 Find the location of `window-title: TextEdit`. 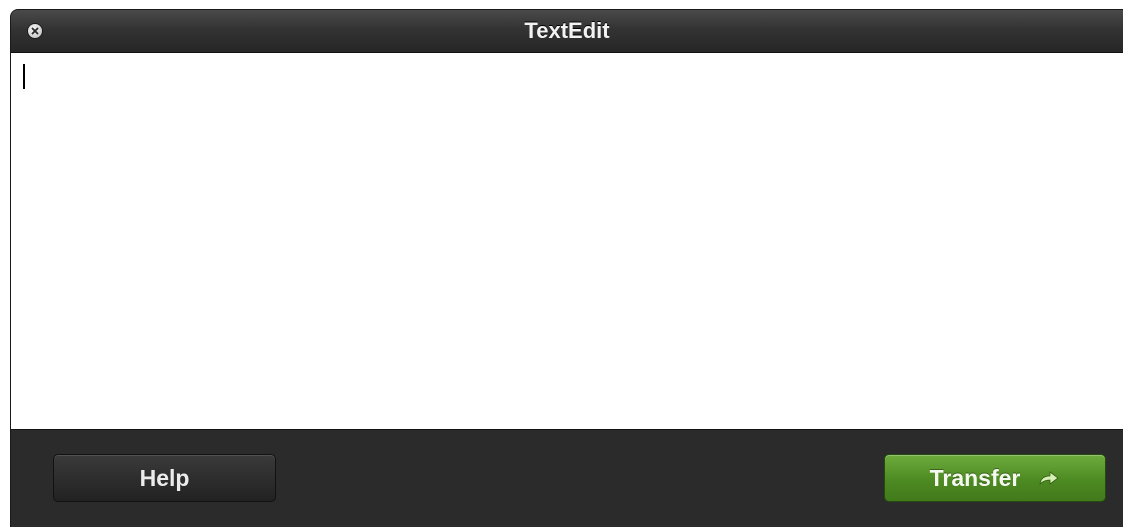

window-title: TextEdit is located at coordinates (567, 30).